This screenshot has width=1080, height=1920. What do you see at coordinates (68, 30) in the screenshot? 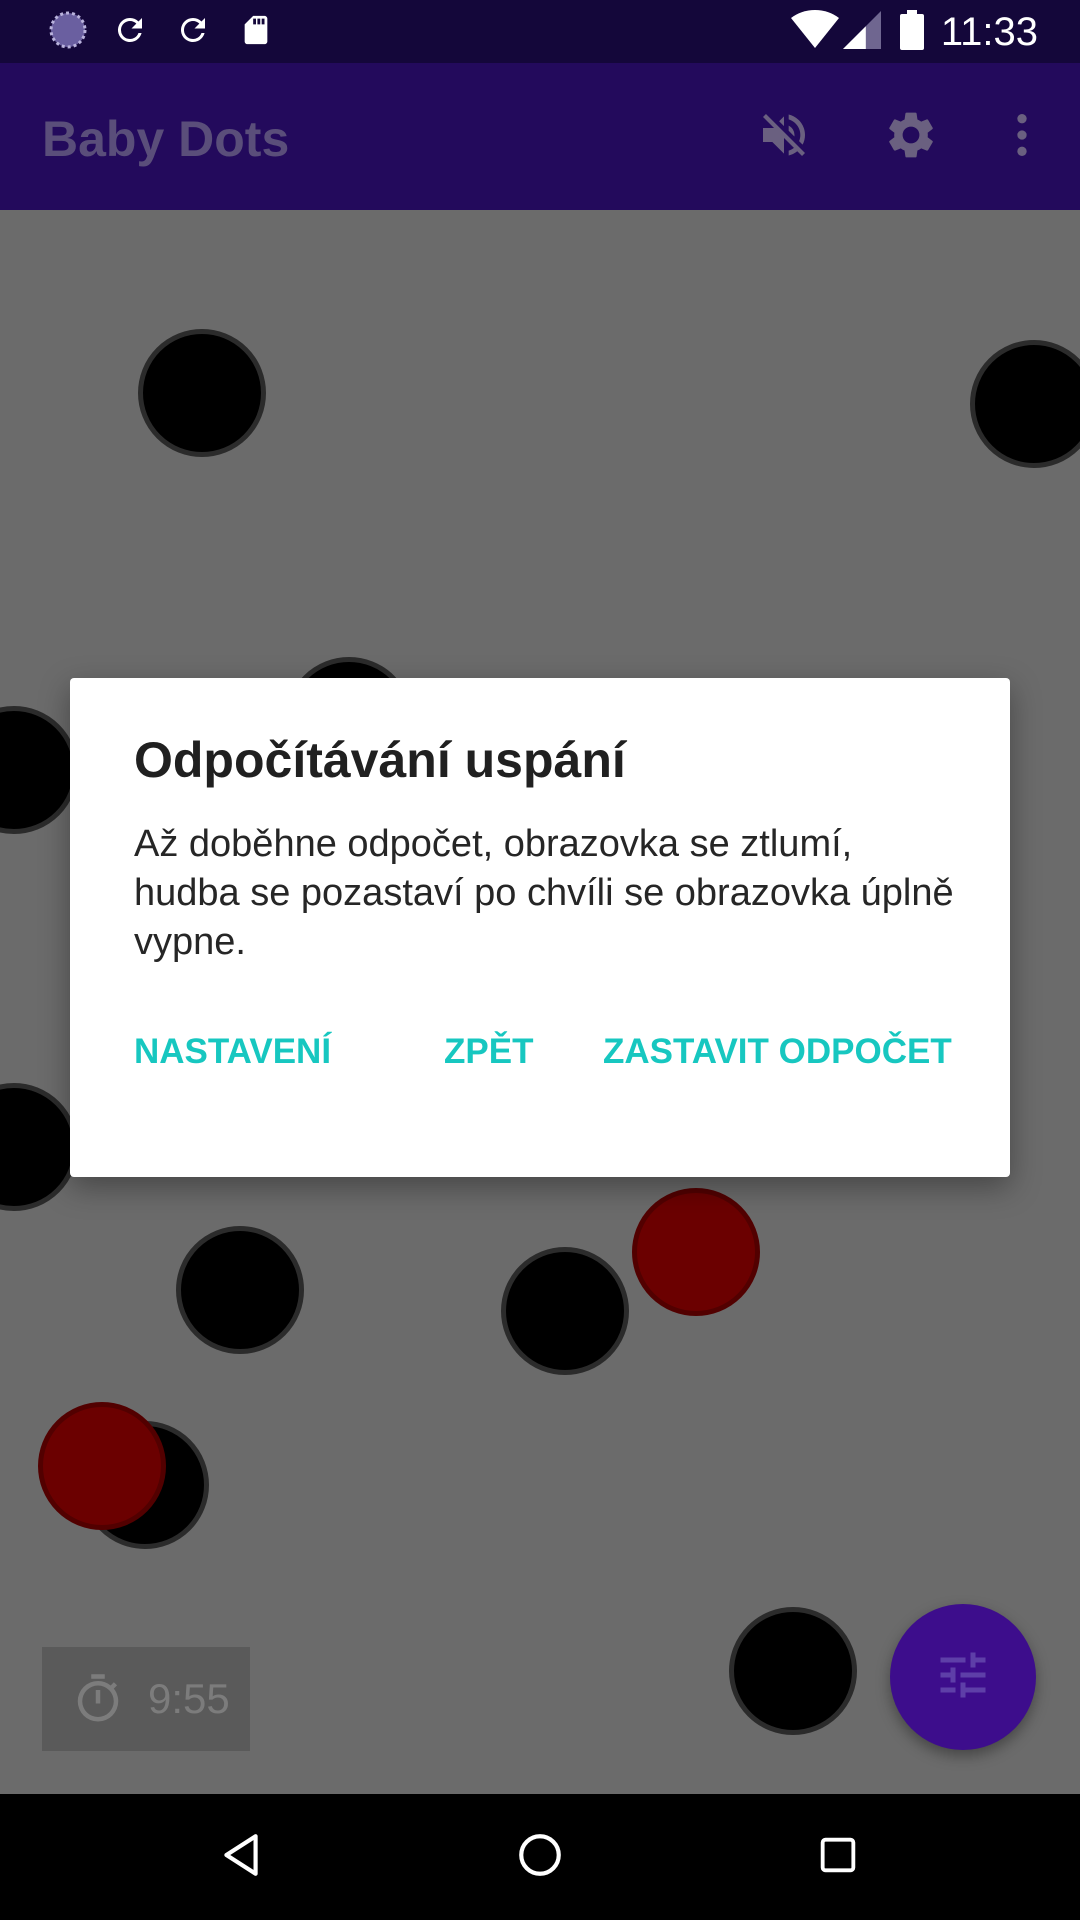
I see `loading-icon` at bounding box center [68, 30].